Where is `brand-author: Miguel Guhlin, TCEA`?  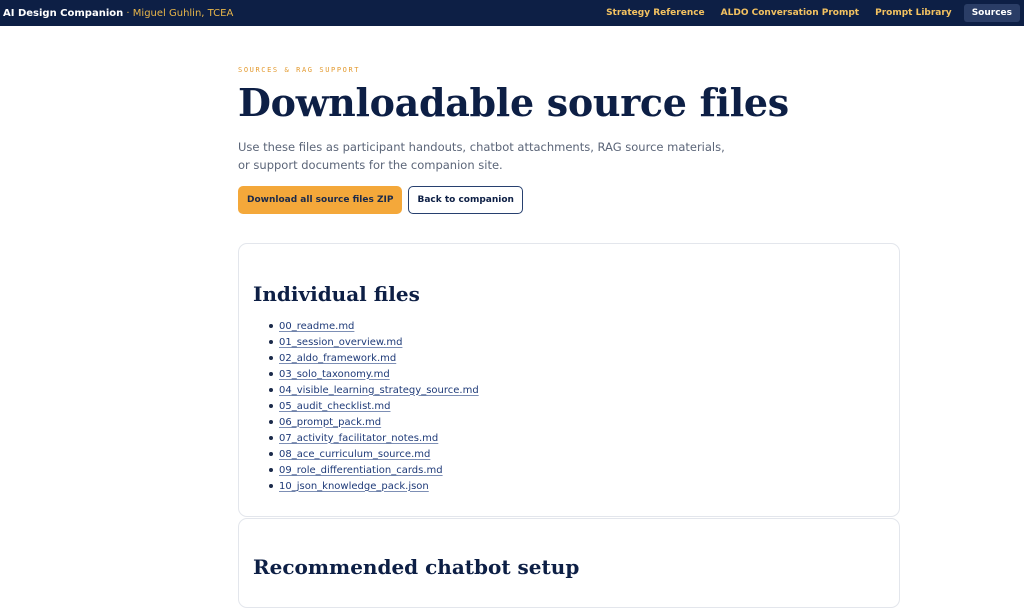 brand-author: Miguel Guhlin, TCEA is located at coordinates (183, 13).